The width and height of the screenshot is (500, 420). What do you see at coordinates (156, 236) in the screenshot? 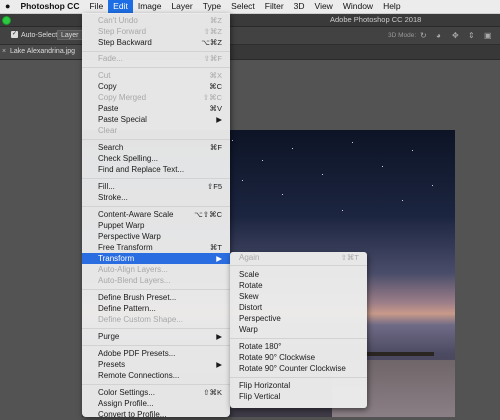
I see `menu-item-perspective-warp: Perspective Warp` at bounding box center [156, 236].